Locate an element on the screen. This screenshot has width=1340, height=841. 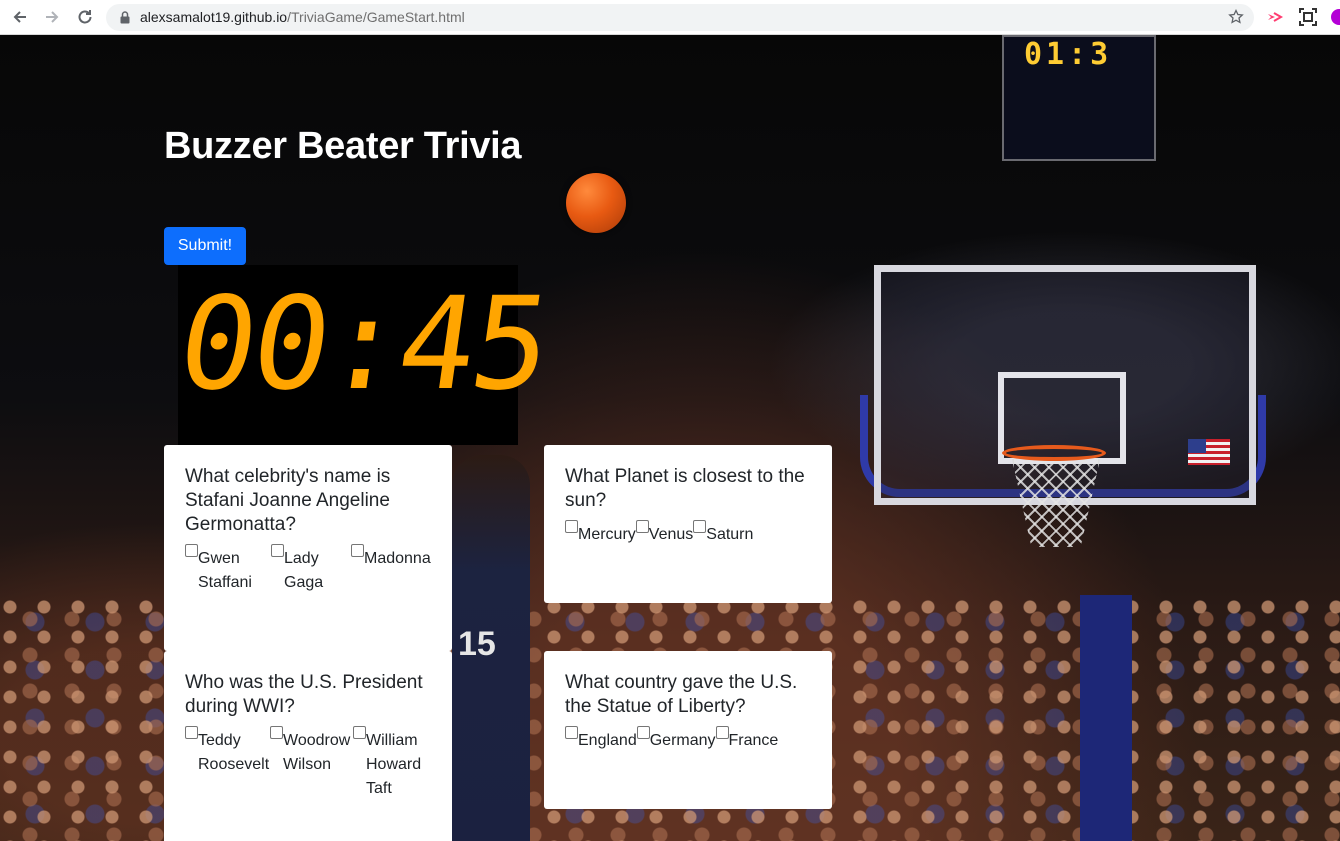
answer-option: England is located at coordinates (601, 739).